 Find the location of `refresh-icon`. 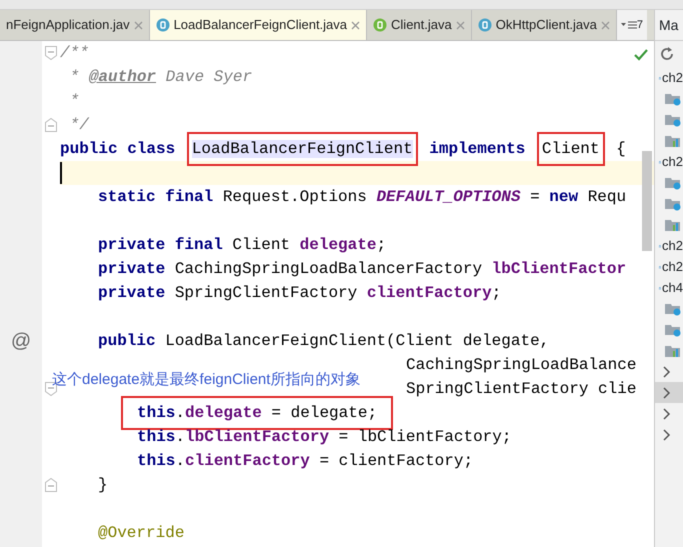

refresh-icon is located at coordinates (667, 54).